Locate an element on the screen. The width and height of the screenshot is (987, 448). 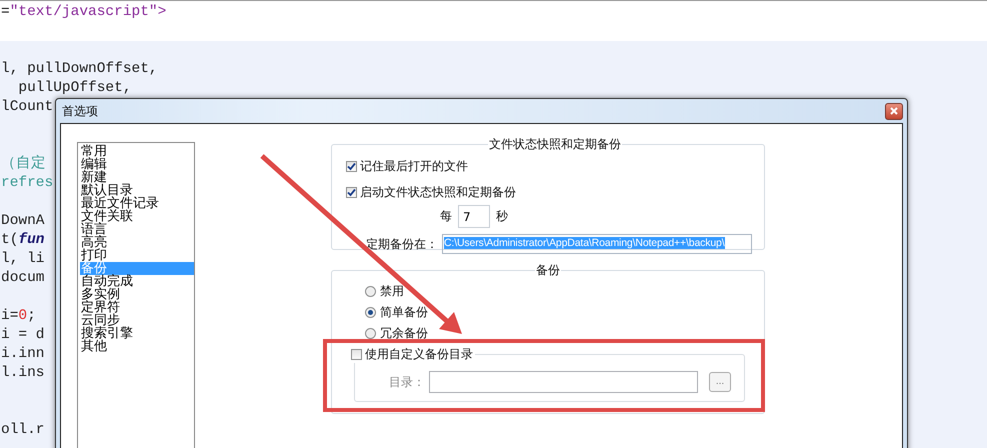
code-line: lCount is located at coordinates (27, 107).